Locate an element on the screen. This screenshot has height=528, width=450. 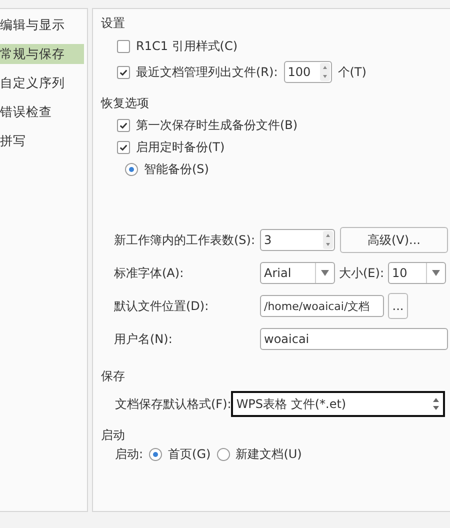
input-field: woaicai is located at coordinates (354, 339).